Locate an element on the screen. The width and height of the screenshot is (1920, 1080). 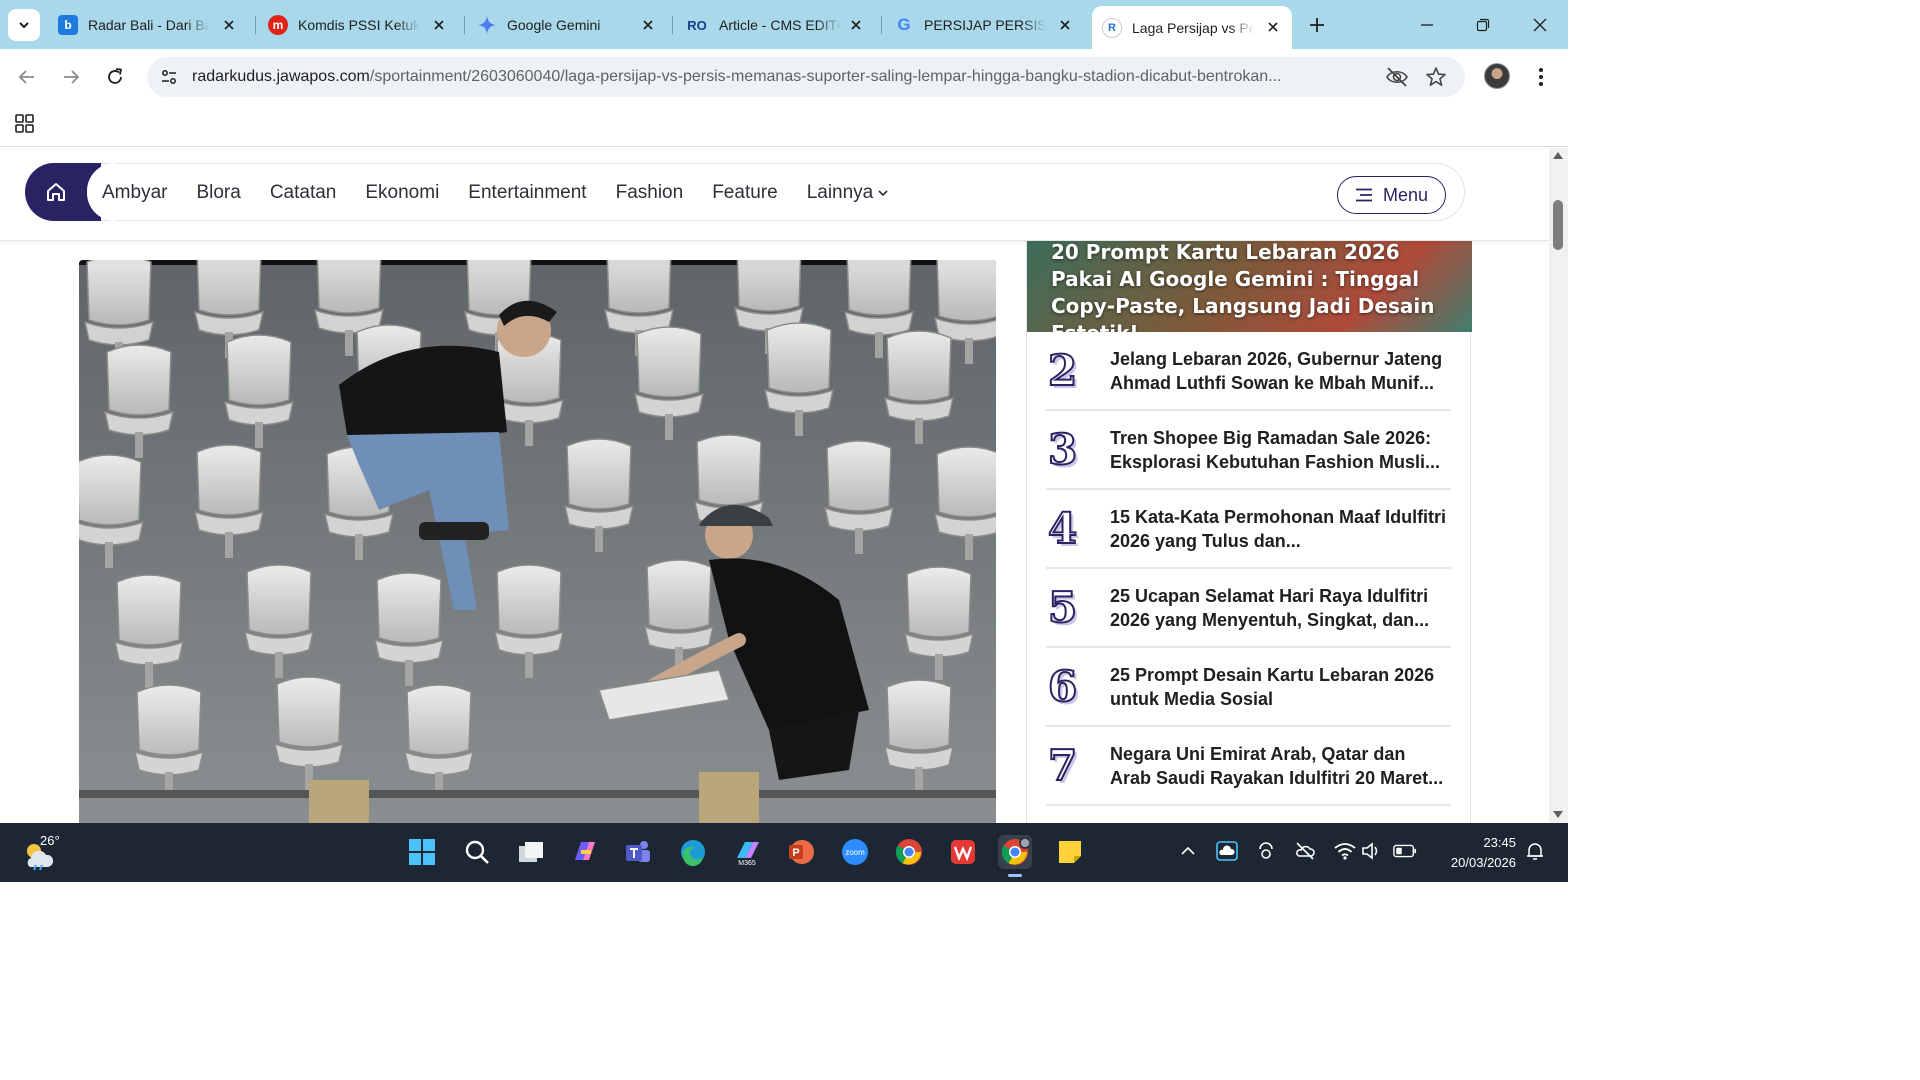
nav-link-ambyar: Ambyar is located at coordinates (134, 193).